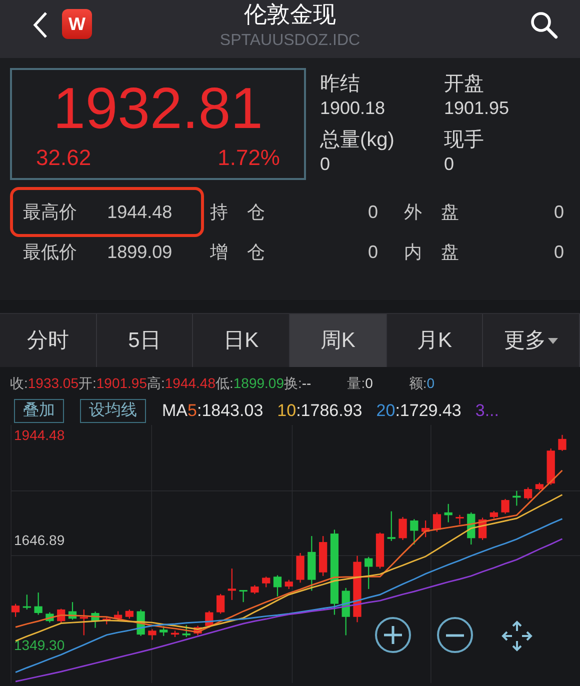 This screenshot has height=686, width=580. I want to click on move-icon, so click(517, 636).